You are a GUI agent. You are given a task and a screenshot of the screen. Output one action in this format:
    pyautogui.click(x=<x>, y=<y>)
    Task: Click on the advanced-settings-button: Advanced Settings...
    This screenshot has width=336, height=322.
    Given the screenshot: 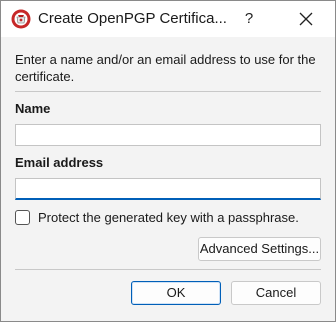 What is the action you would take?
    pyautogui.click(x=259, y=249)
    